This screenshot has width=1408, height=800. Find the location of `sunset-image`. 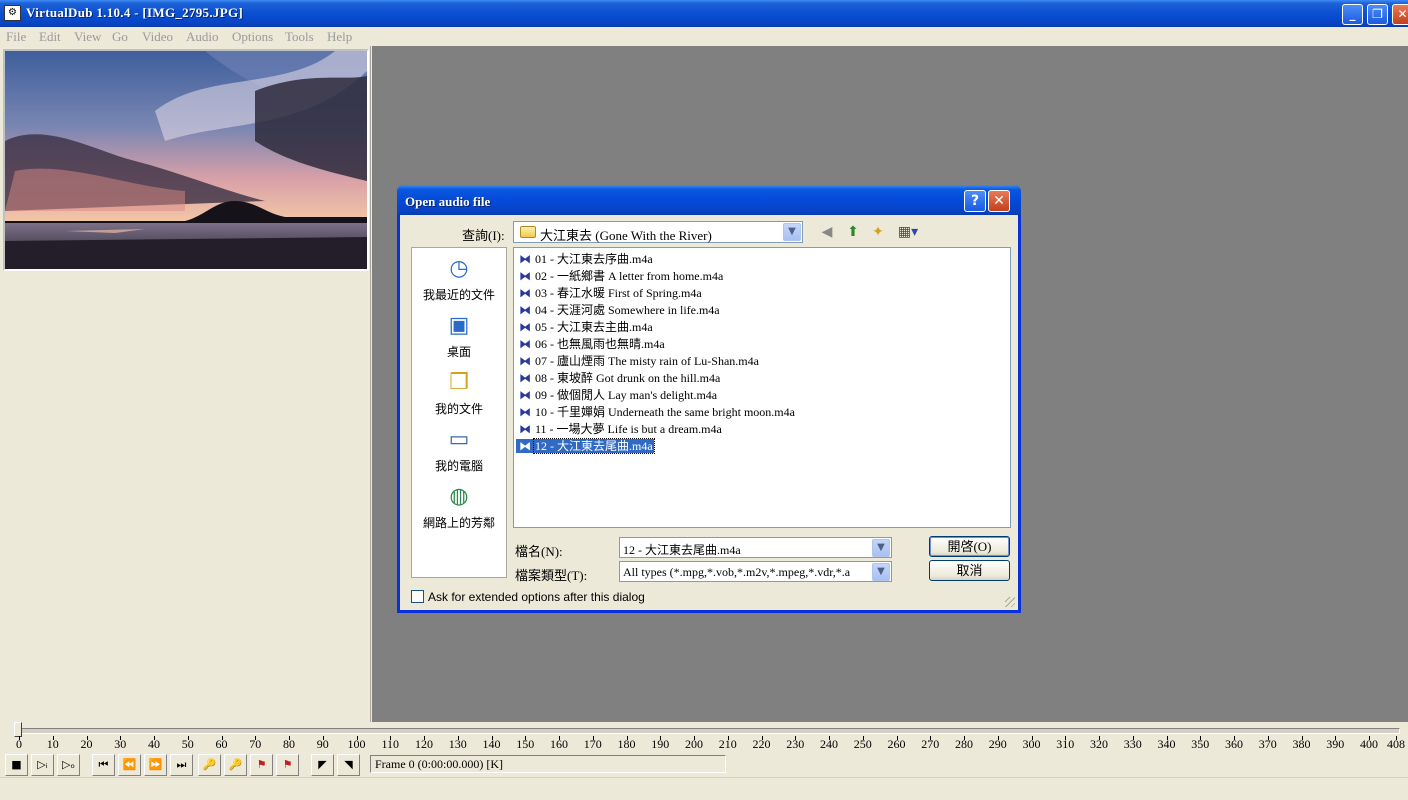

sunset-image is located at coordinates (186, 160).